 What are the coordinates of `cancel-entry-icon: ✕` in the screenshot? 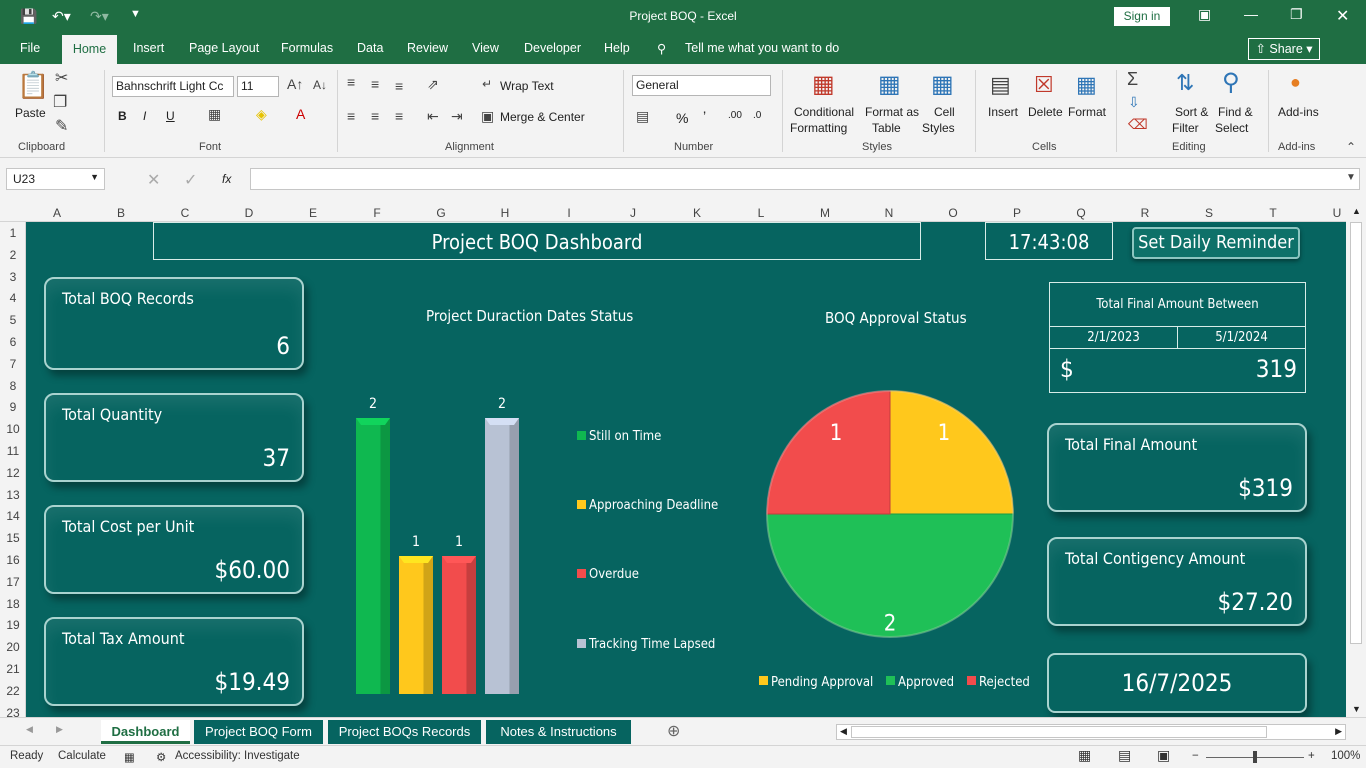 It's located at (153, 180).